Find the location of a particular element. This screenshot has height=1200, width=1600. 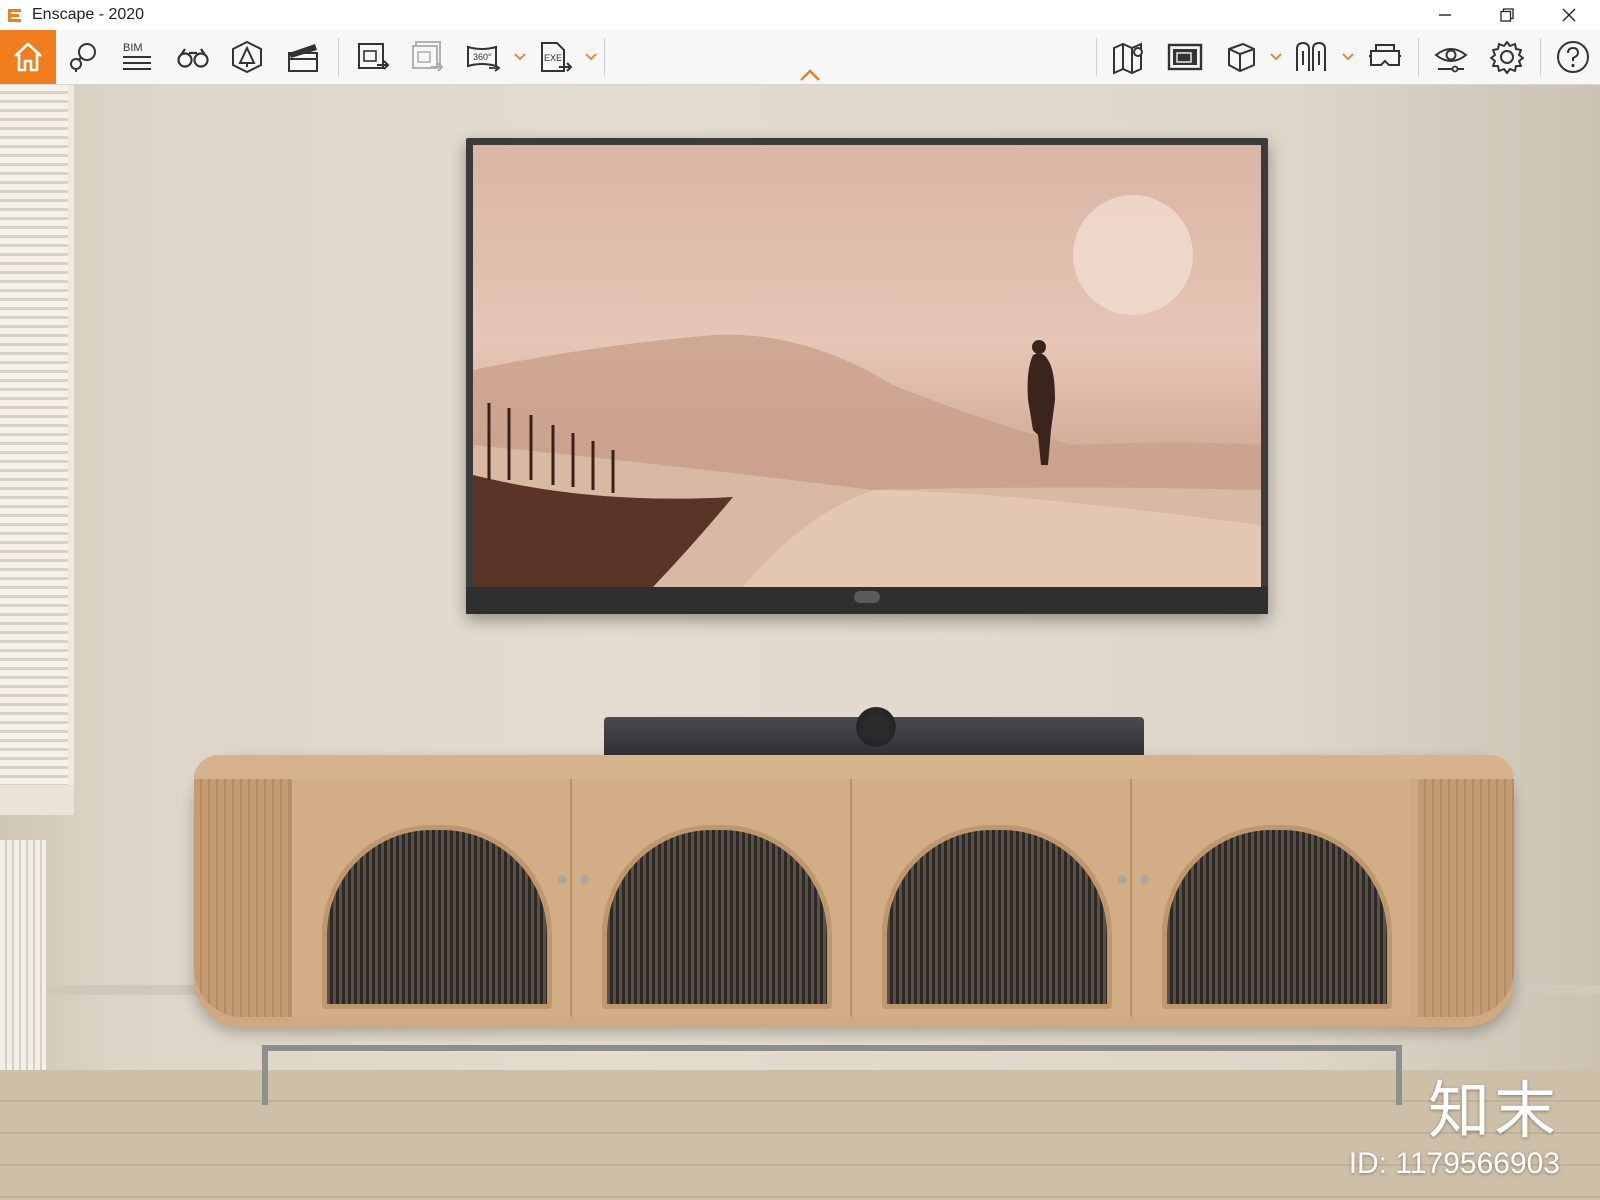

asset-library-icon is located at coordinates (247, 57).